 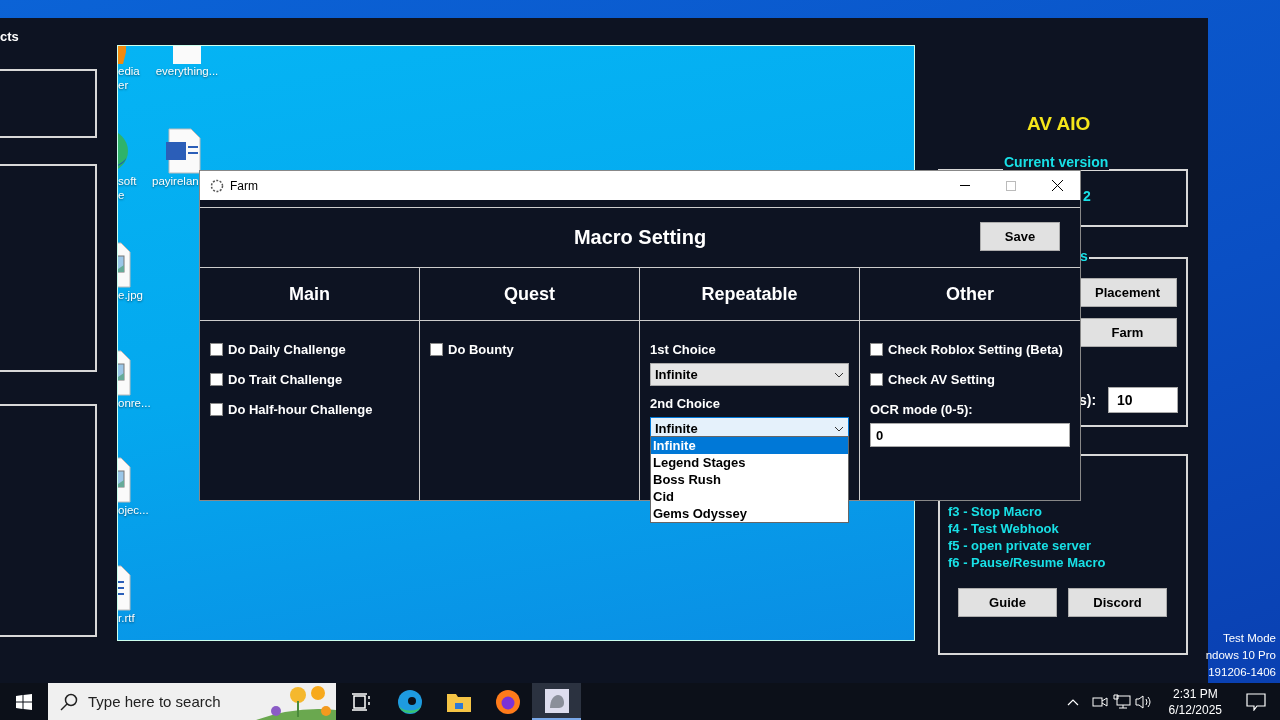 I want to click on chevron-up-icon, so click(x=1072, y=701).